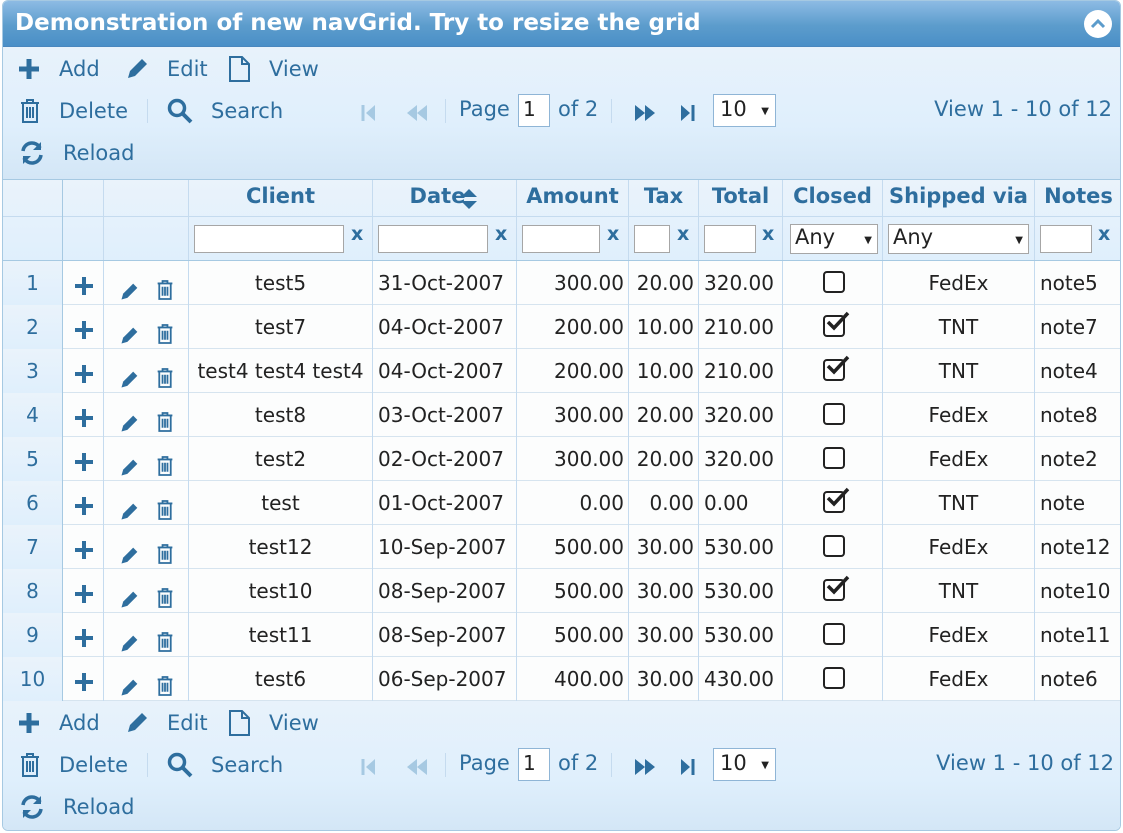  Describe the element at coordinates (834, 239) in the screenshot. I see `closed-filter-select: Any ▼` at that location.